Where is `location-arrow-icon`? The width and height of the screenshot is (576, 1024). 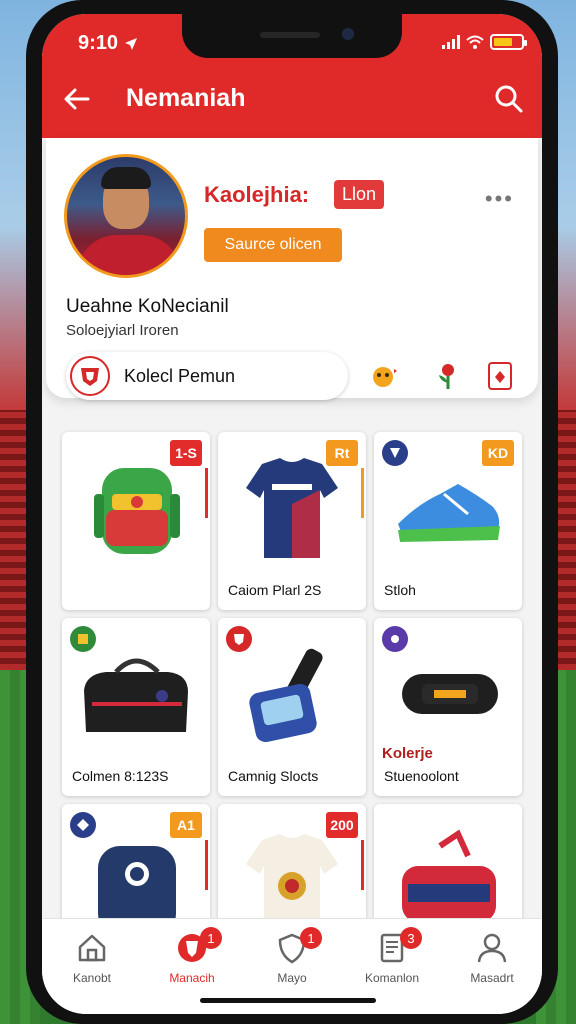
location-arrow-icon is located at coordinates (130, 43).